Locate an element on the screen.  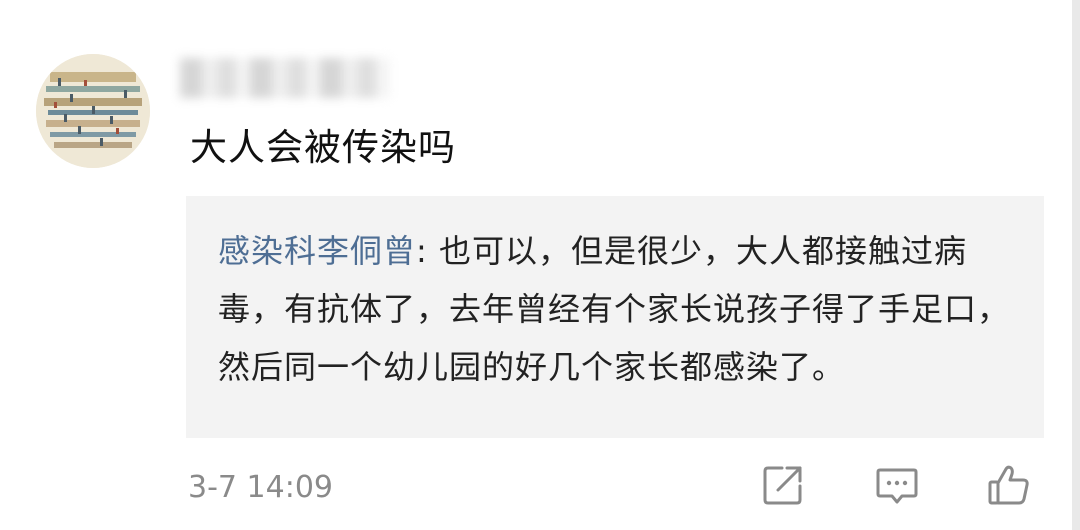
comment-icon is located at coordinates (897, 485).